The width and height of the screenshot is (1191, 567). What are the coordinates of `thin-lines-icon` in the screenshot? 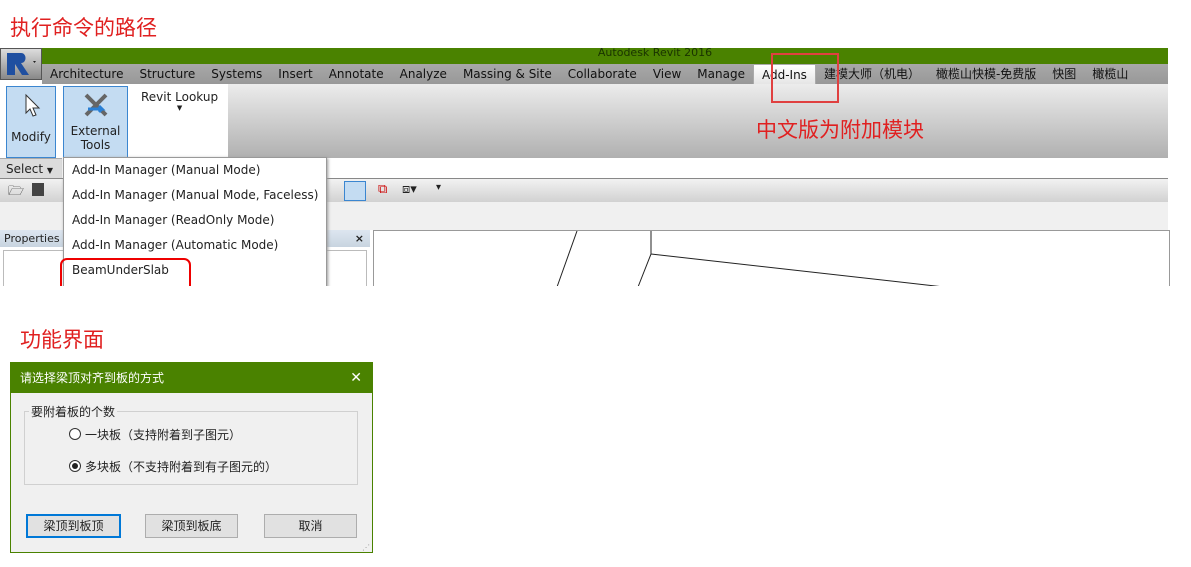 It's located at (355, 191).